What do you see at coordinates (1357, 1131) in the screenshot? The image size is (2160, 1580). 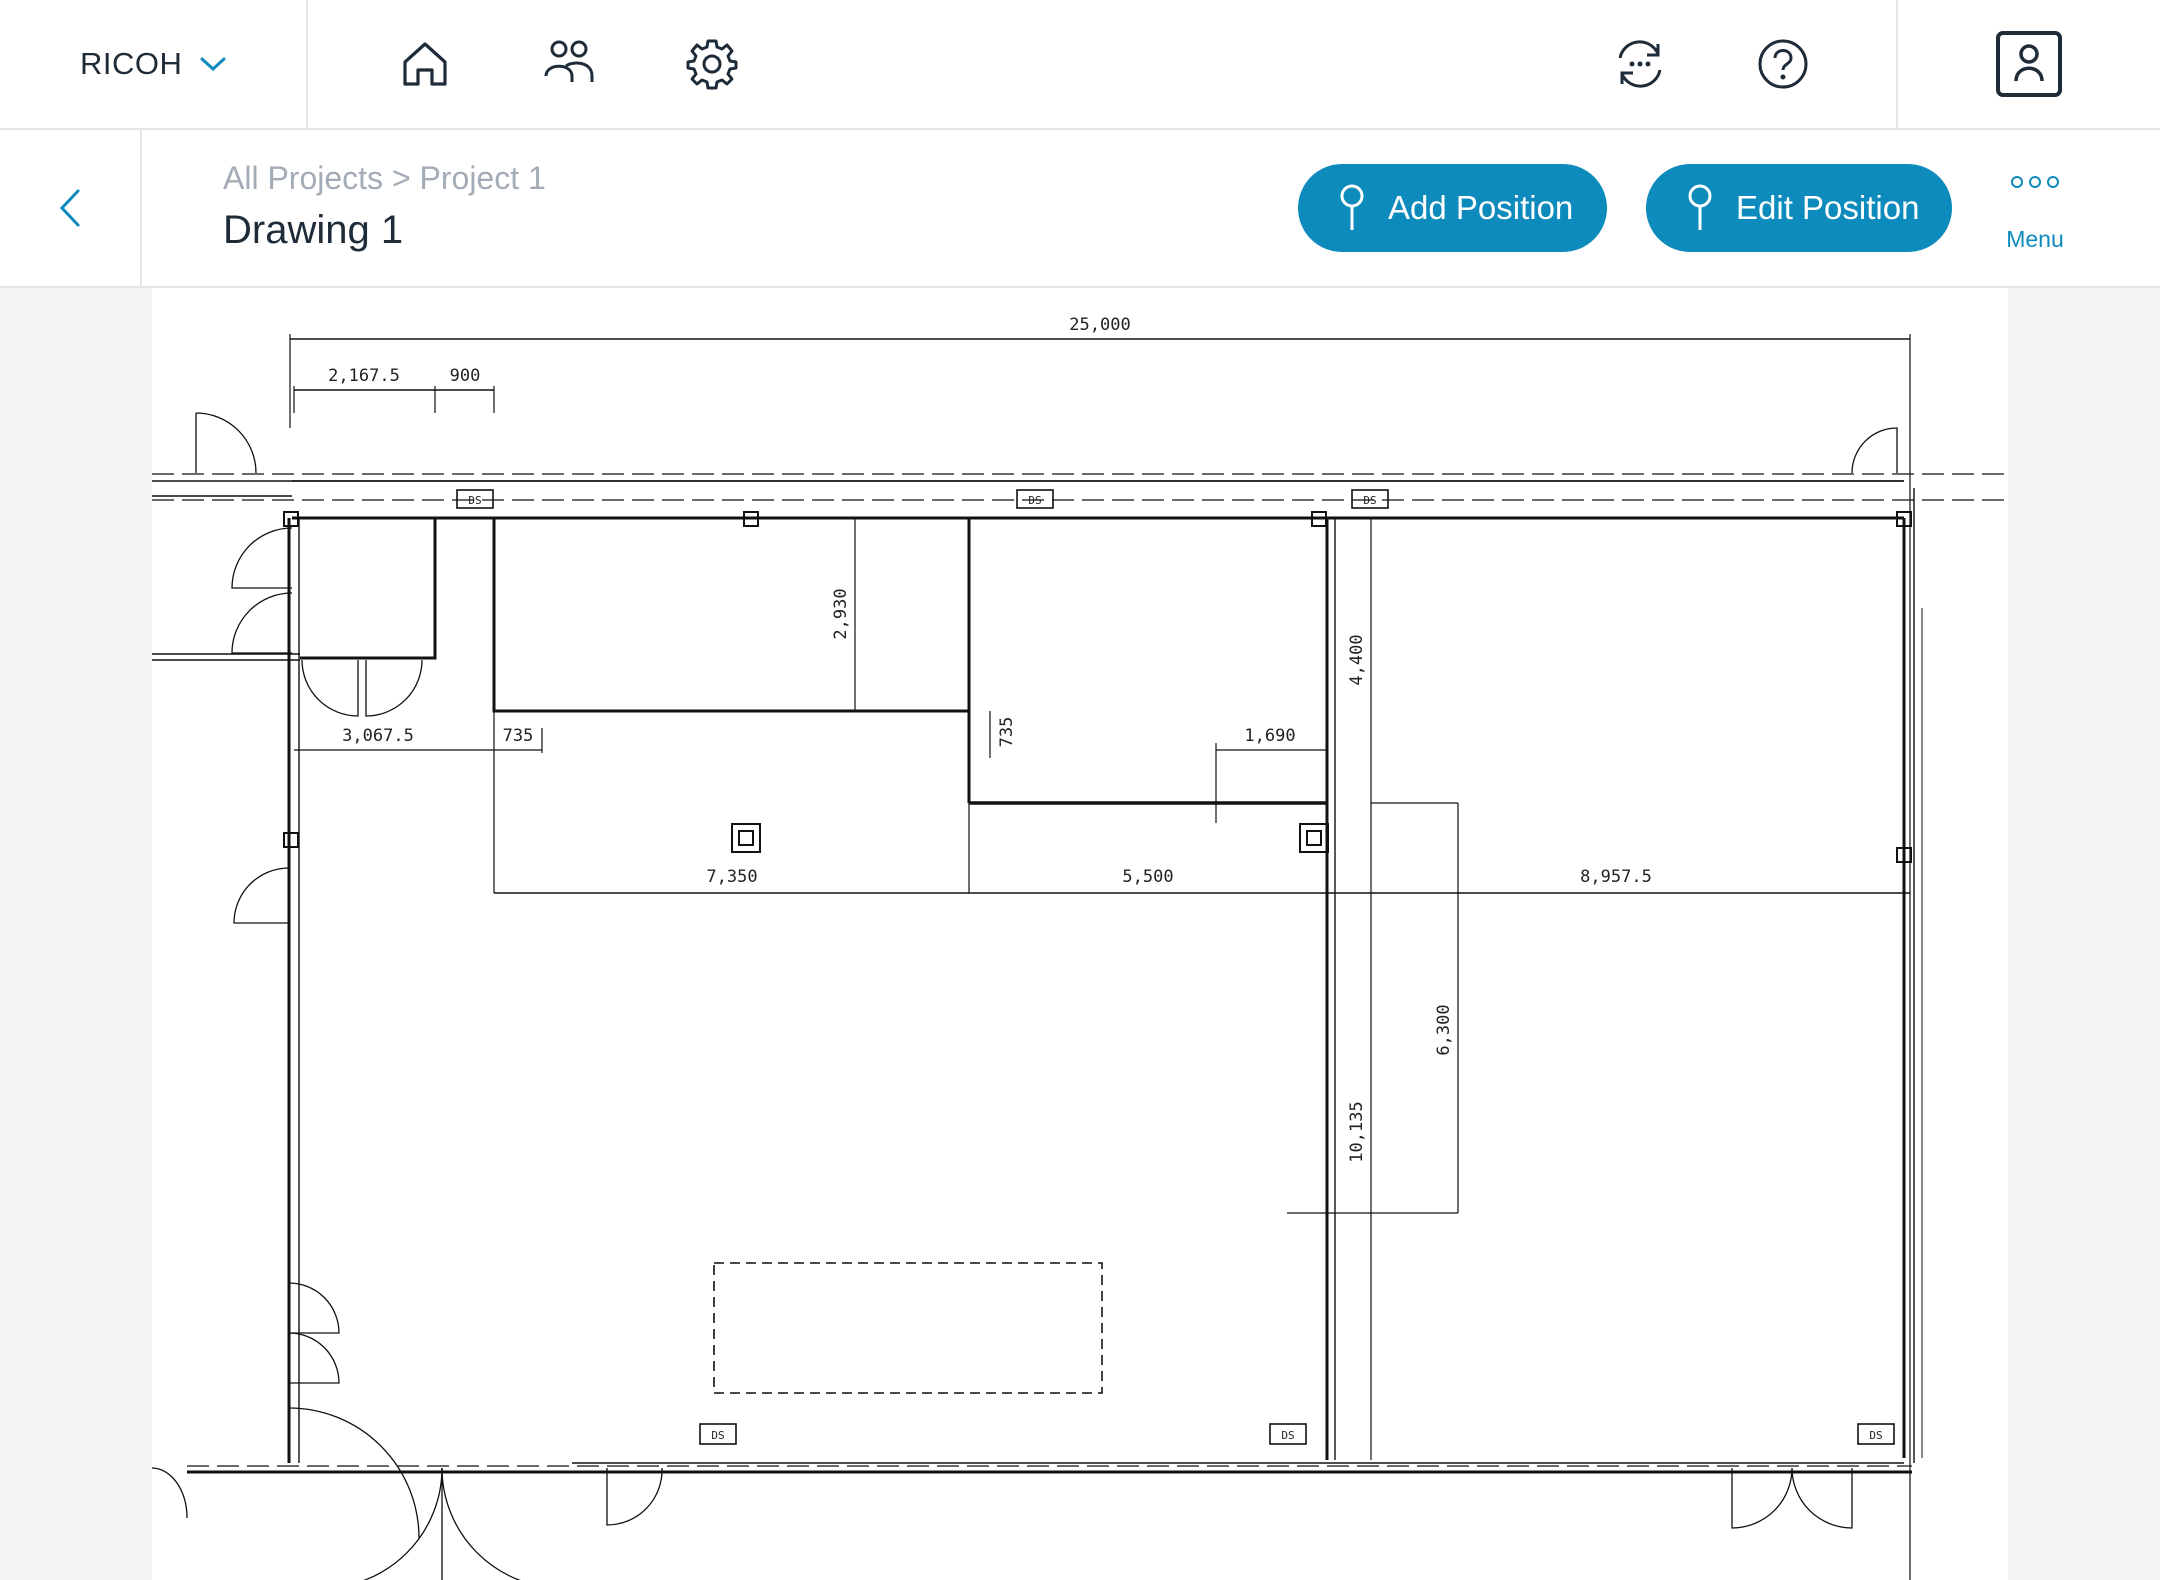 I see `dim-label: 10,135` at bounding box center [1357, 1131].